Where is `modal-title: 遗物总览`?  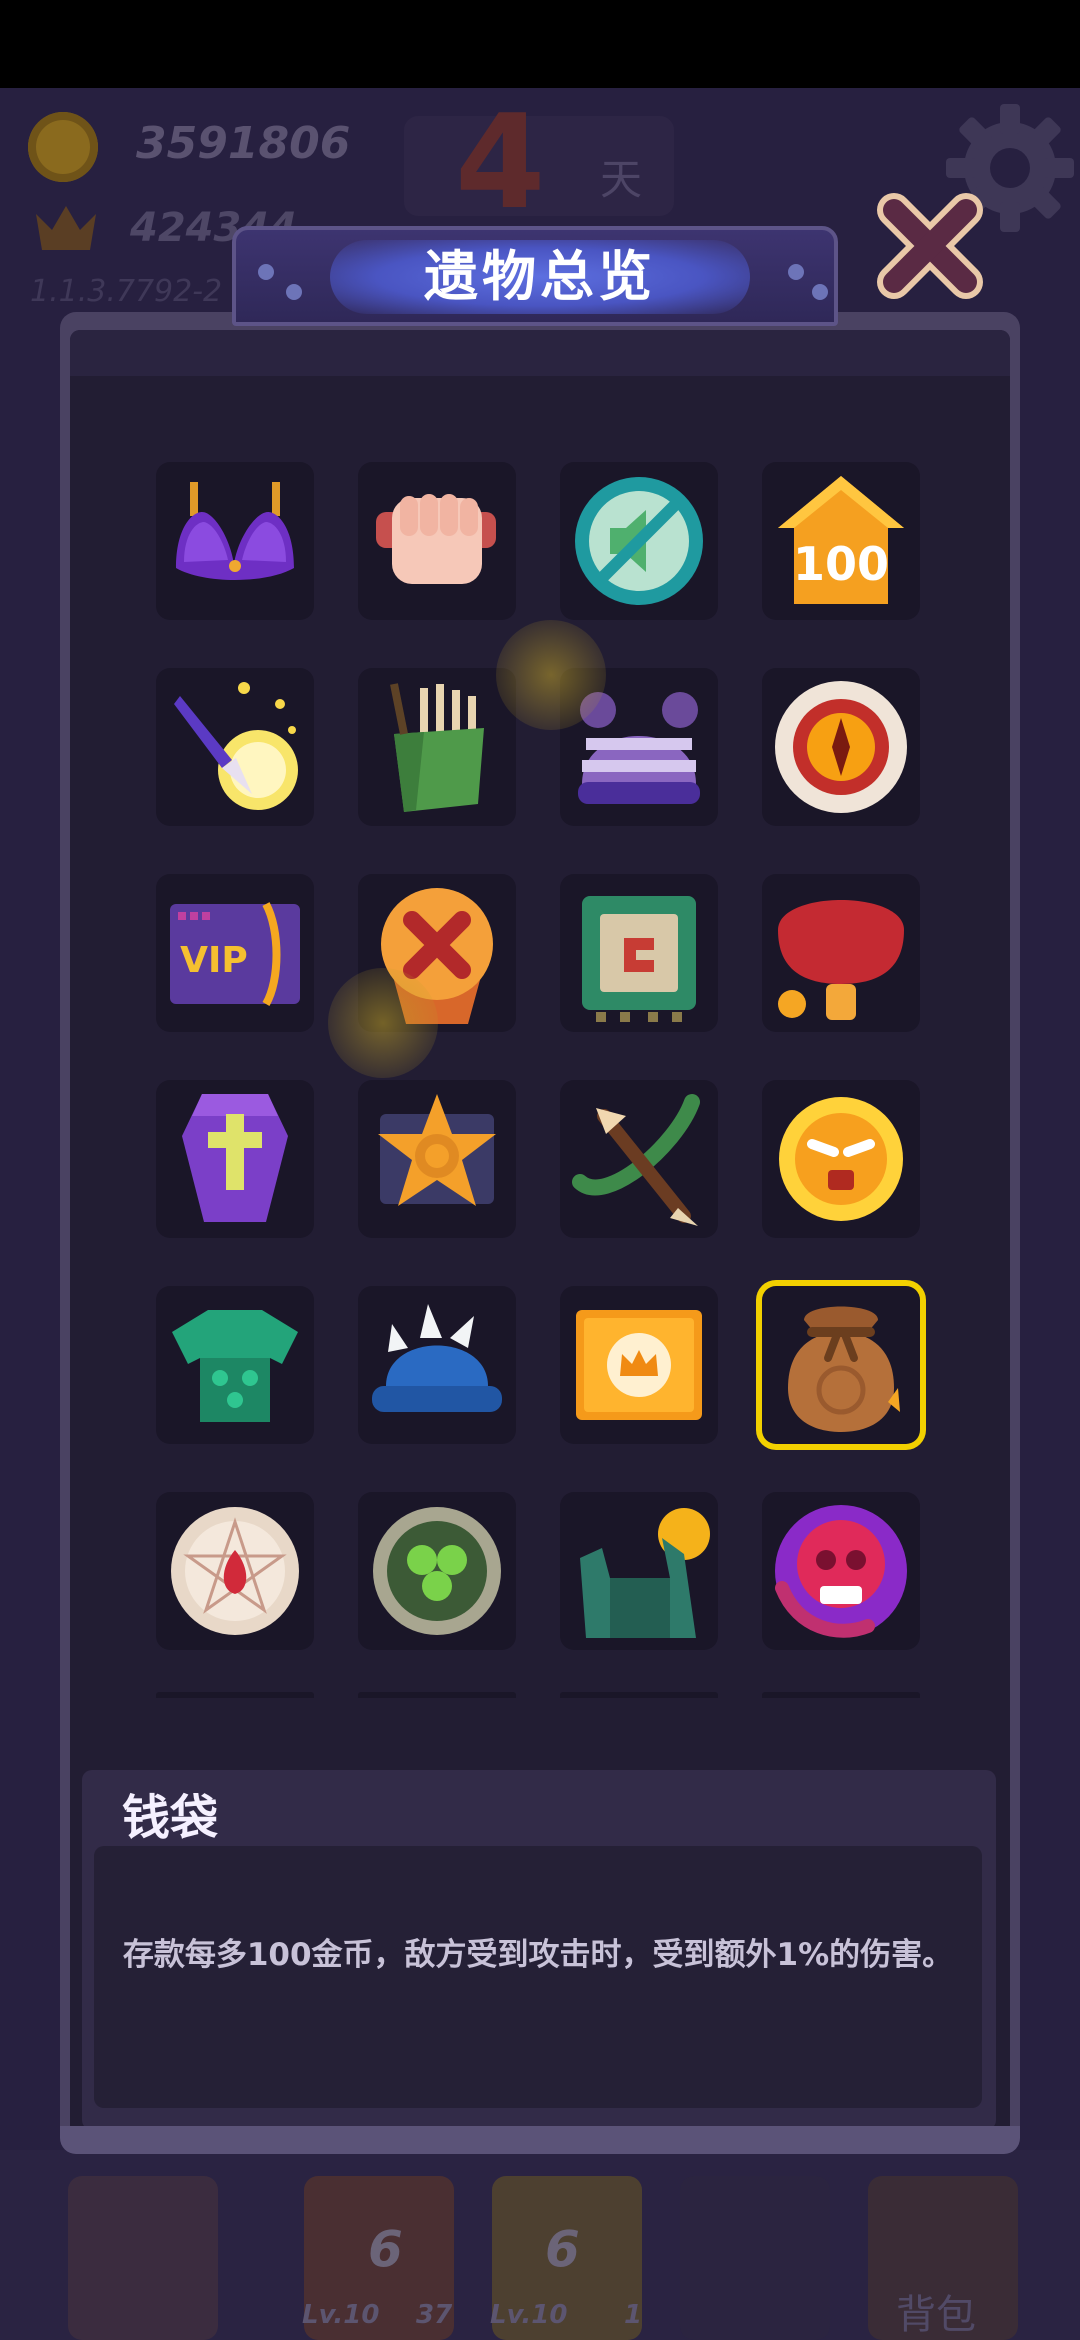 modal-title: 遗物总览 is located at coordinates (540, 276).